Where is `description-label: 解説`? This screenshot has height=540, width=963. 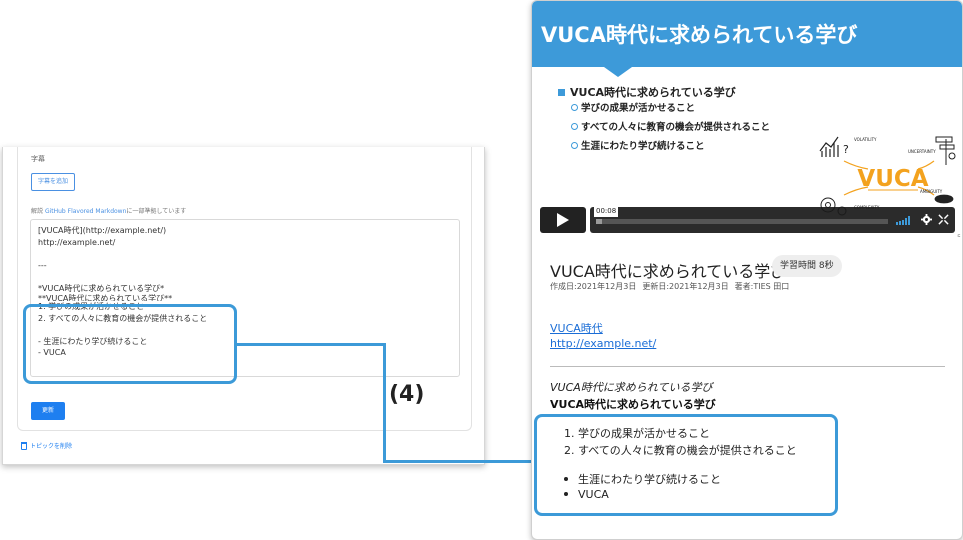 description-label: 解説 is located at coordinates (37, 211).